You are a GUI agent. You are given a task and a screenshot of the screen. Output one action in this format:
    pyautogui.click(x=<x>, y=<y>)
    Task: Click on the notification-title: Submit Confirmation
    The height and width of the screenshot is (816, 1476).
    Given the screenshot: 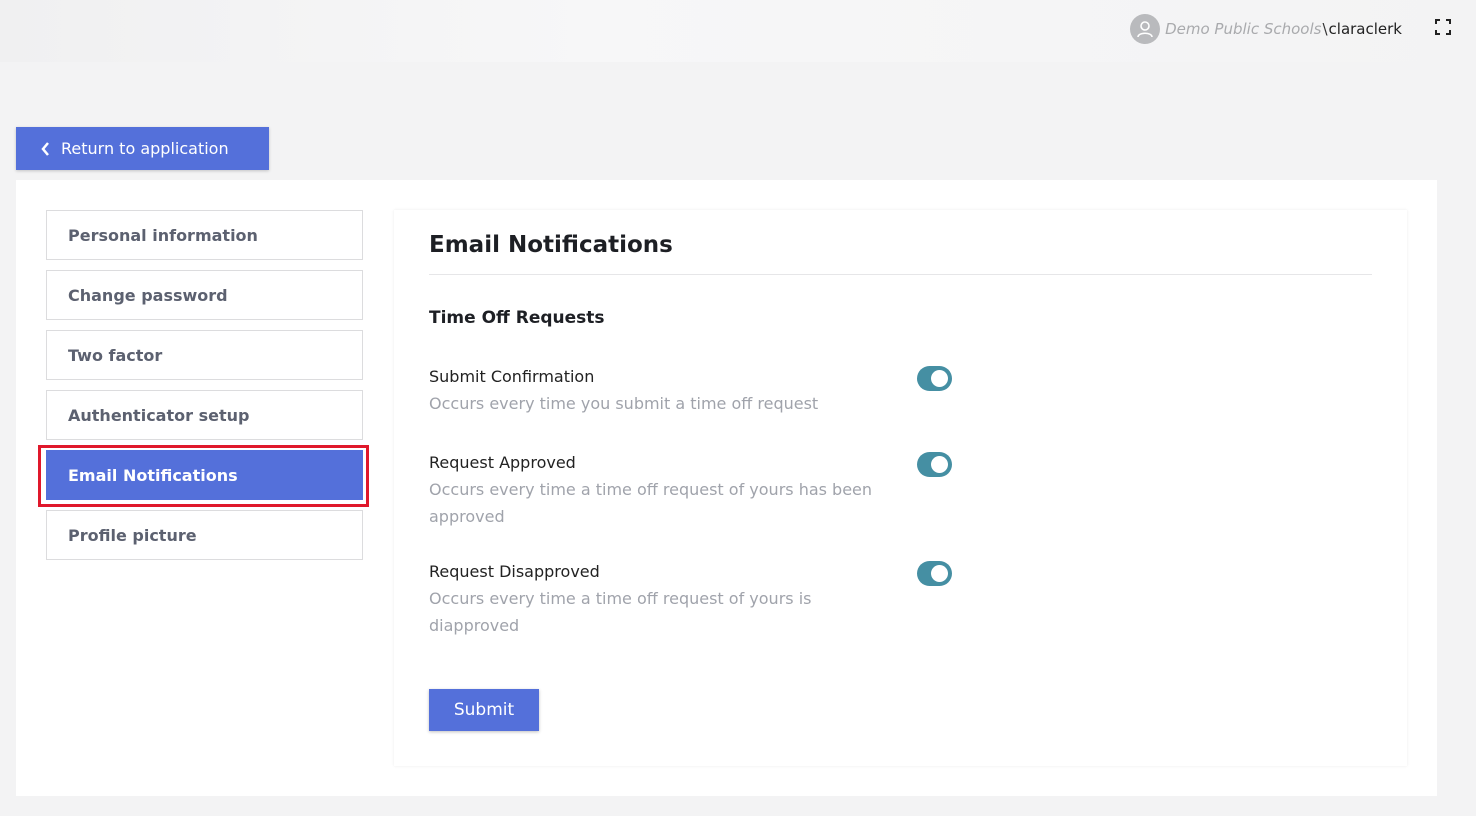 What is the action you would take?
    pyautogui.click(x=512, y=376)
    